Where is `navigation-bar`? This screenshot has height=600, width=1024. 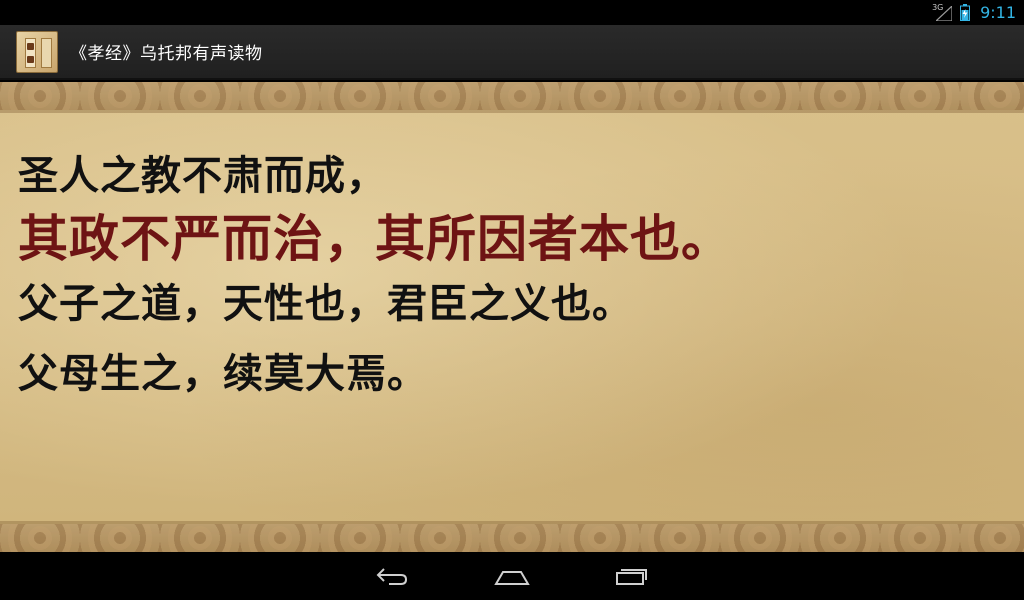 navigation-bar is located at coordinates (512, 576).